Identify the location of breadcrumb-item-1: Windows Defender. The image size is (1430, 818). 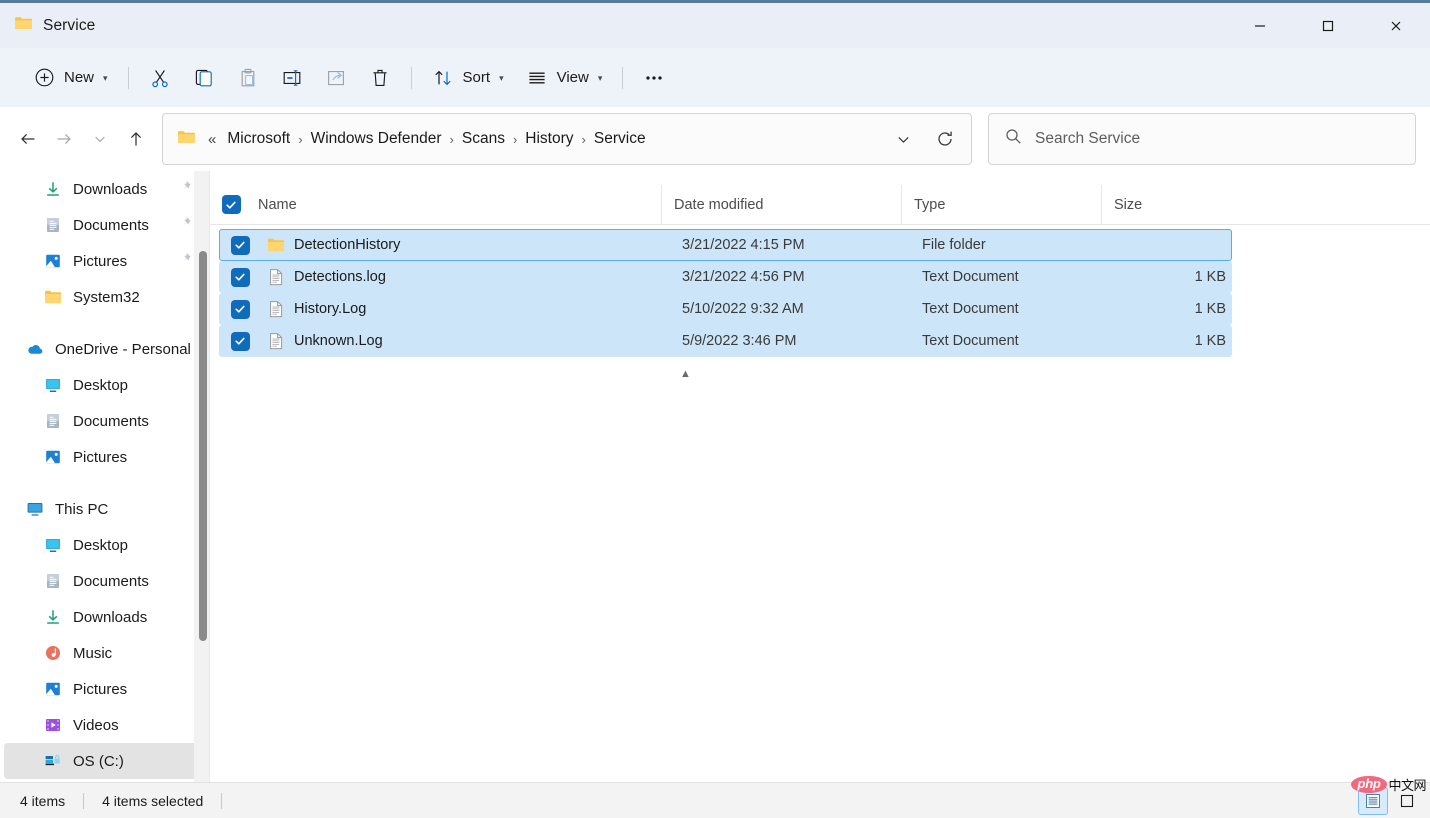
(376, 139).